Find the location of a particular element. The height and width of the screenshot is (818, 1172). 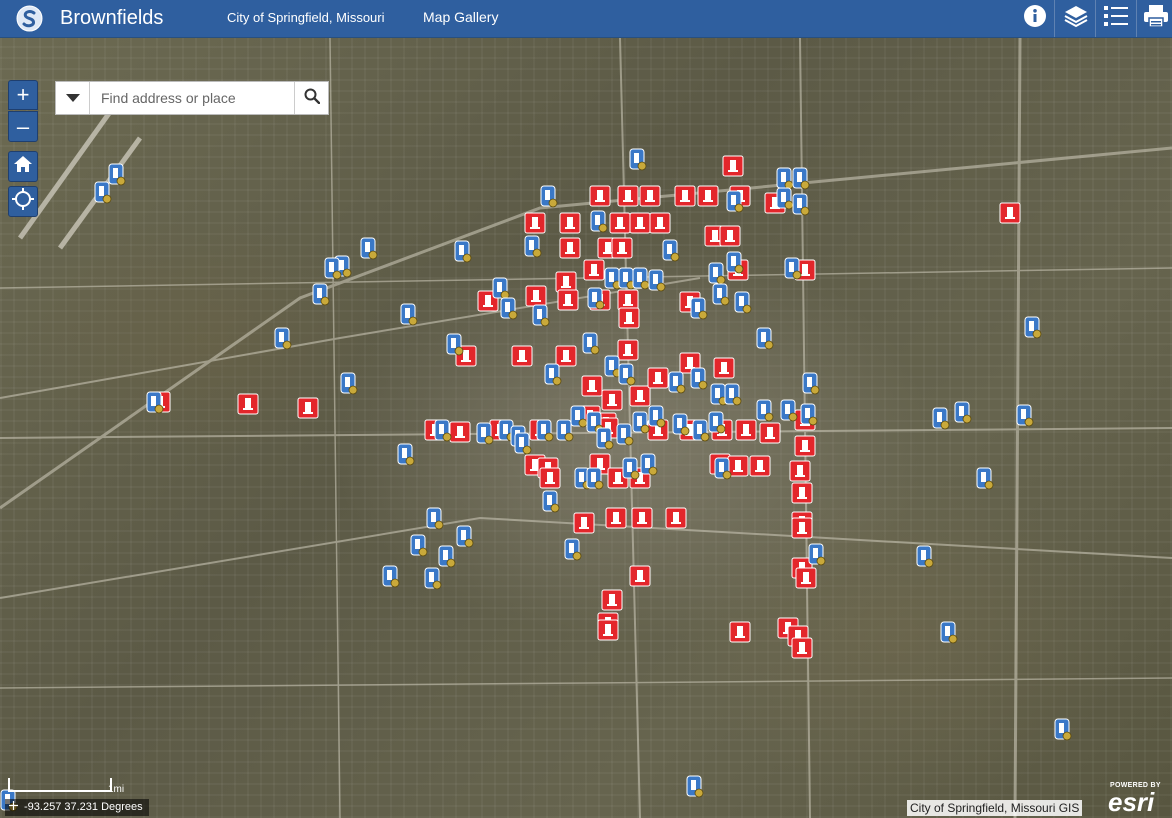

search-source-dropdown is located at coordinates (73, 98).